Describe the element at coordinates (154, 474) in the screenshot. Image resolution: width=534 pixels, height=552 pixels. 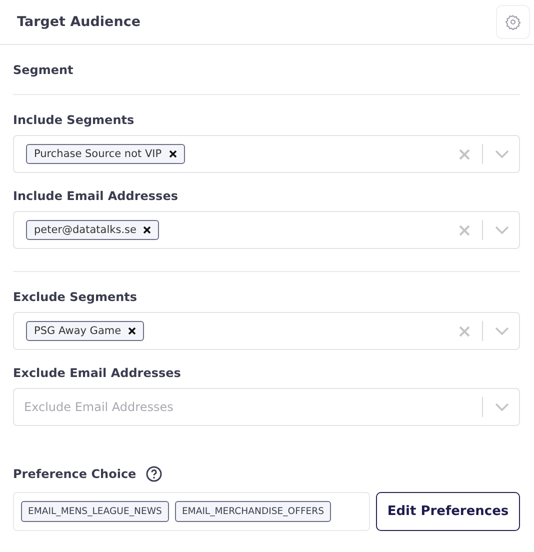
I see `help-icon` at that location.